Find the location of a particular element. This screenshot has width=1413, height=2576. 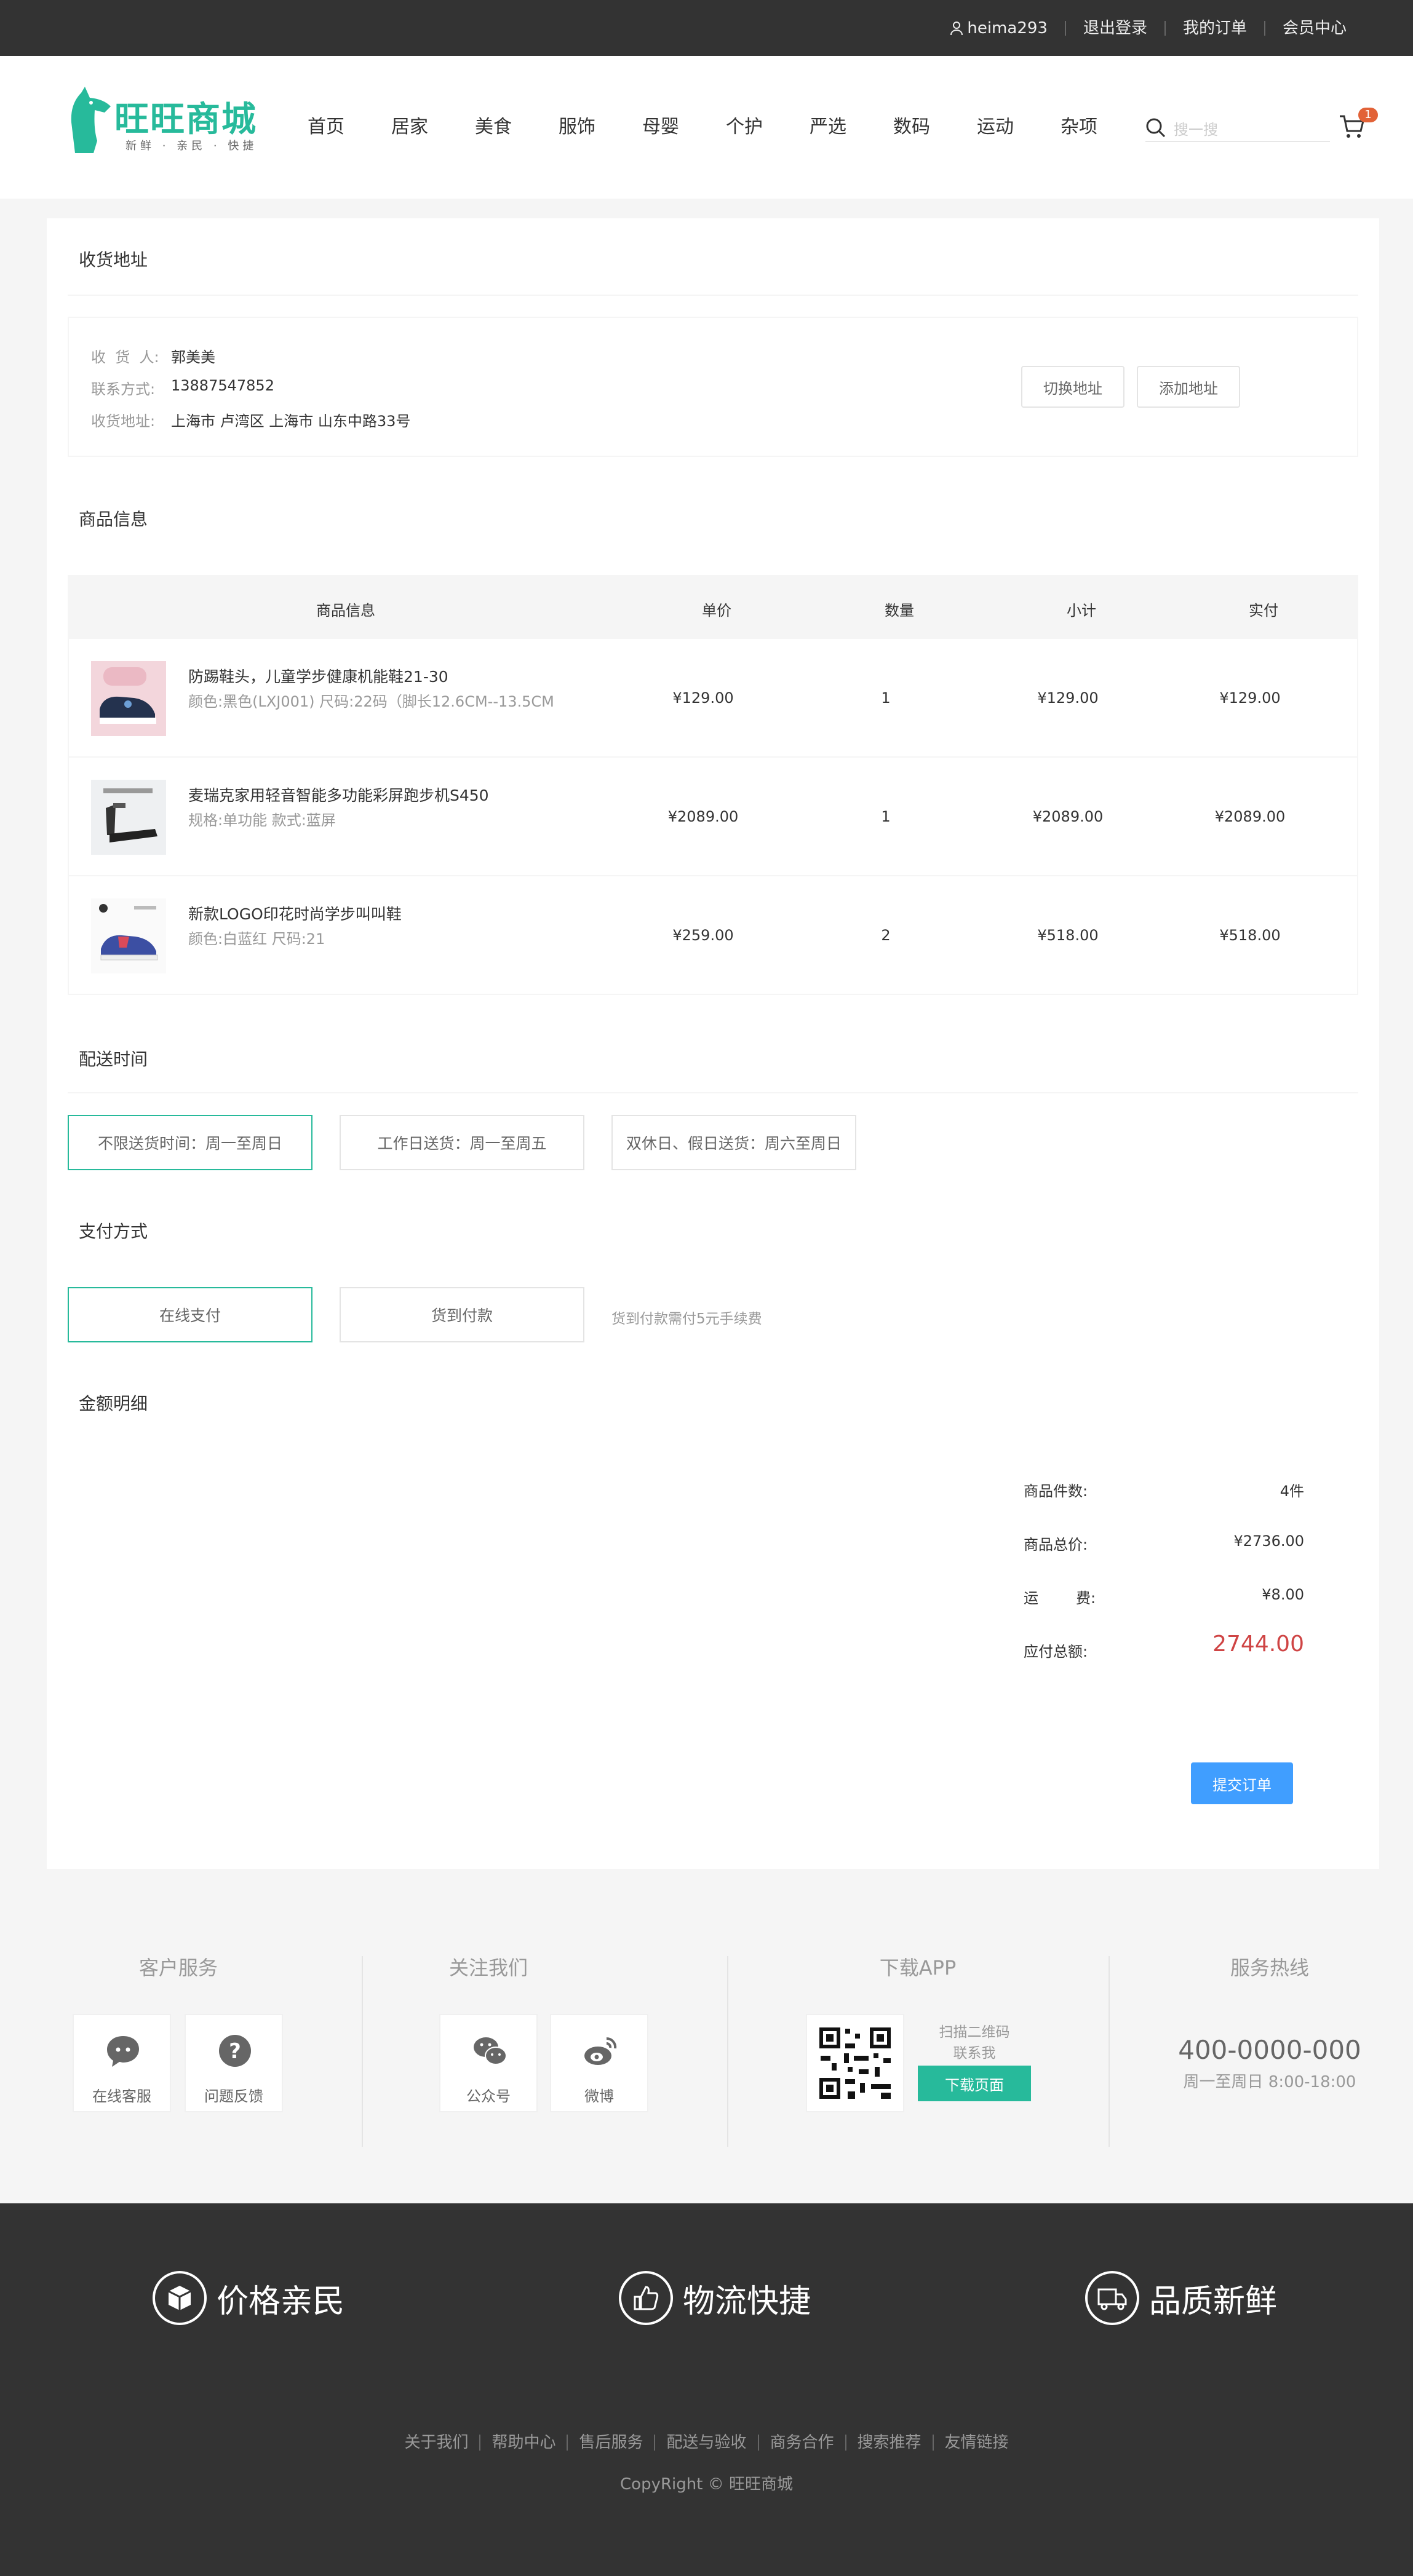

box-icon is located at coordinates (180, 2298).